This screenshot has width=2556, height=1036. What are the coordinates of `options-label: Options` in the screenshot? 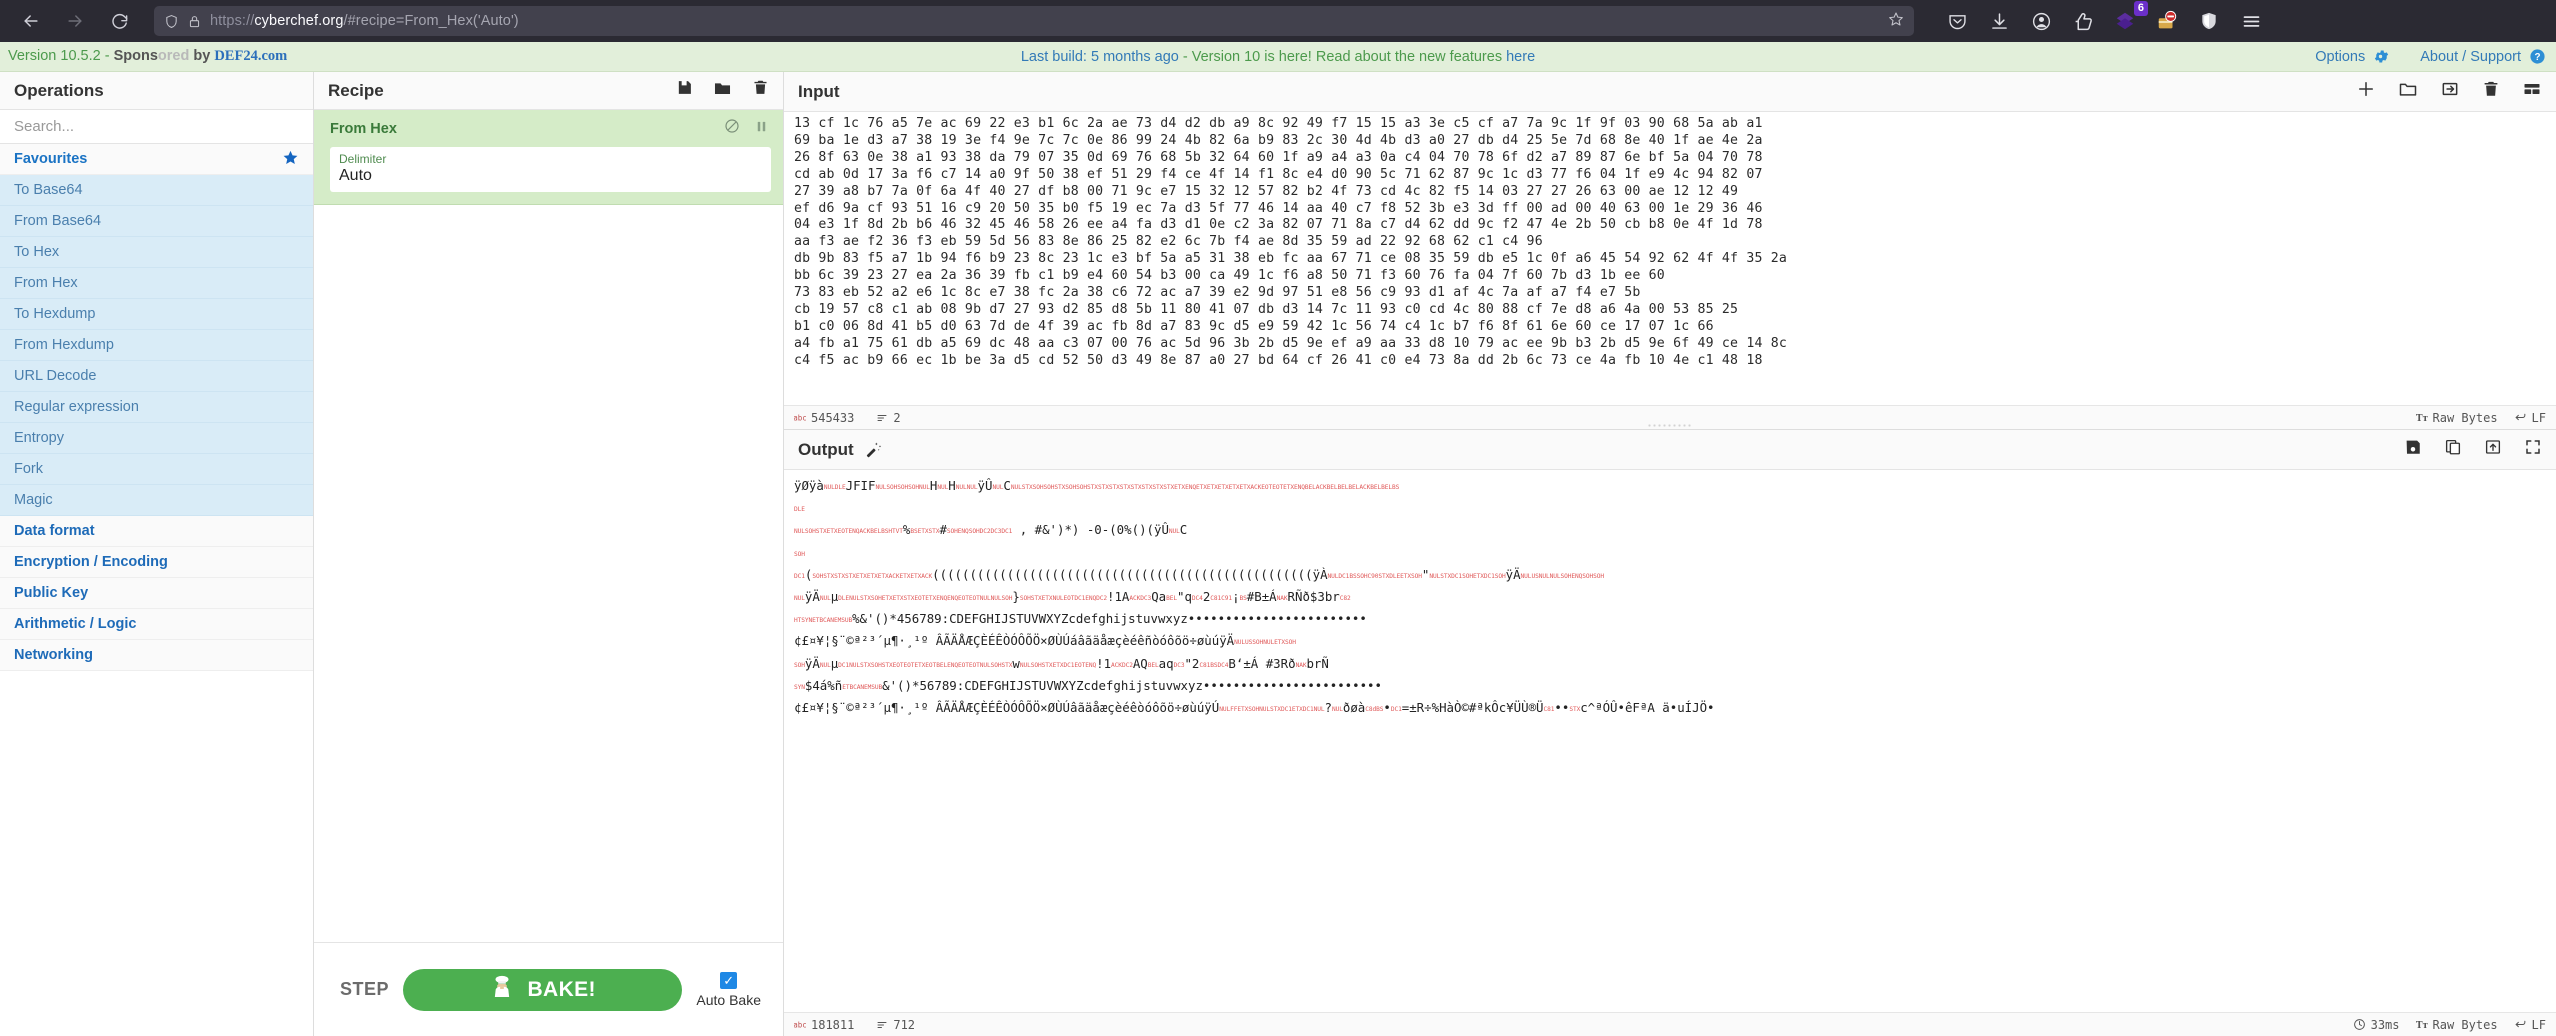 It's located at (2340, 57).